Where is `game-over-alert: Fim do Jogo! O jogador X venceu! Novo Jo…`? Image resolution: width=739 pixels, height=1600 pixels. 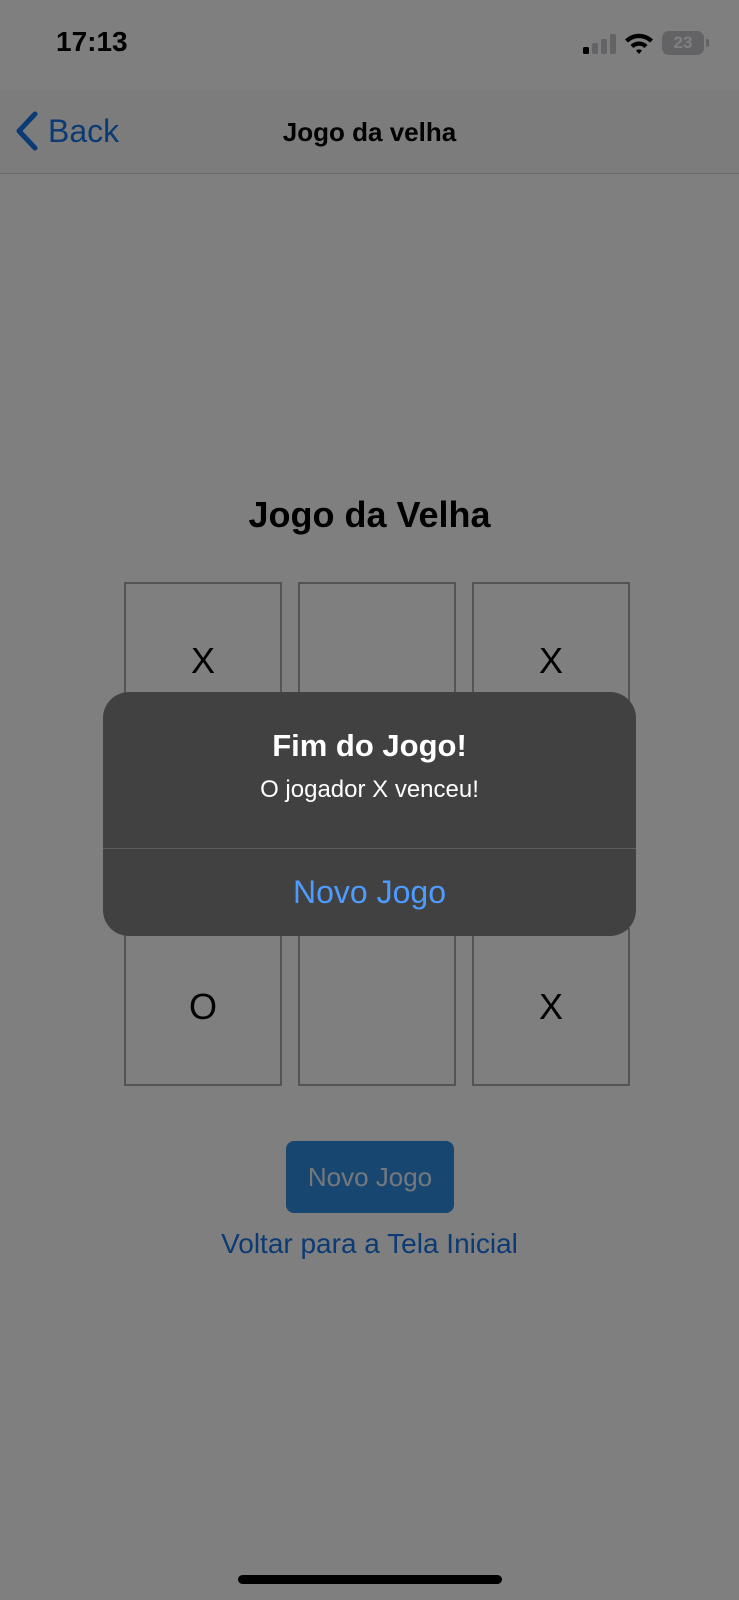
game-over-alert: Fim do Jogo! O jogador X venceu! Novo Jo… is located at coordinates (369, 814).